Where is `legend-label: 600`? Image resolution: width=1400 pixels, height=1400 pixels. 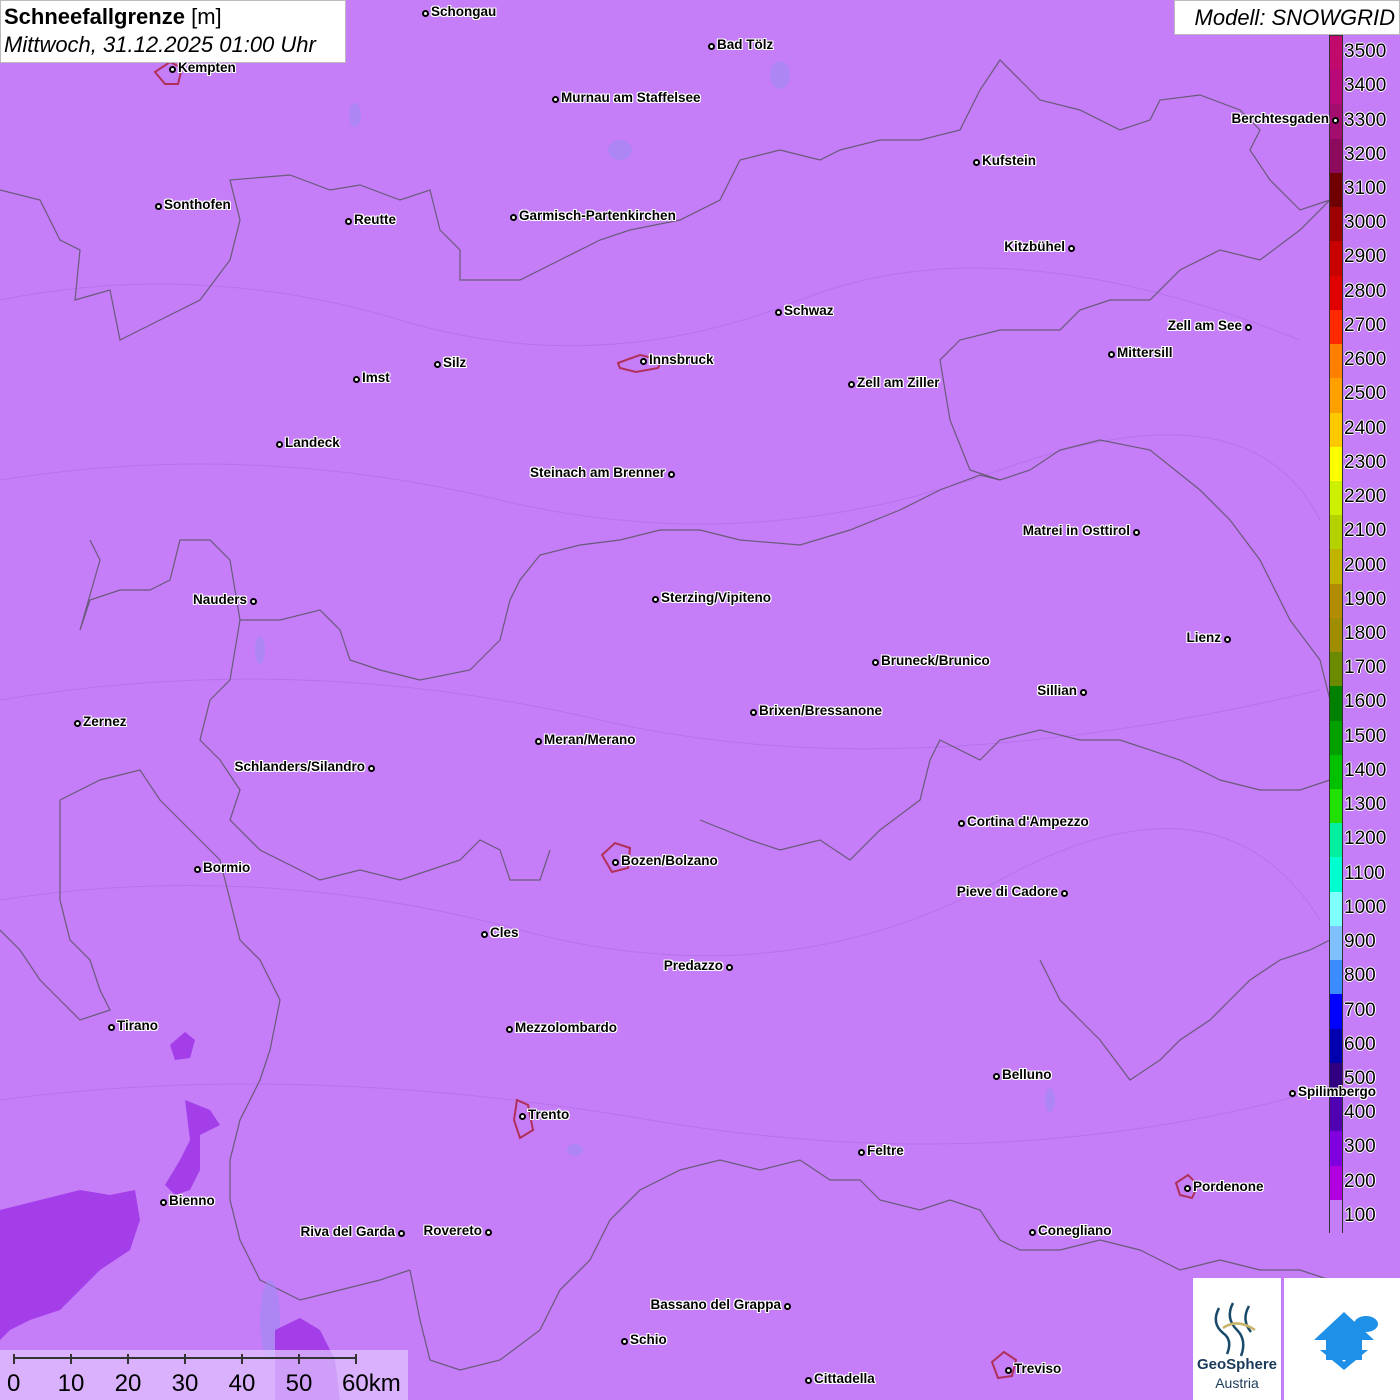 legend-label: 600 is located at coordinates (1360, 1044).